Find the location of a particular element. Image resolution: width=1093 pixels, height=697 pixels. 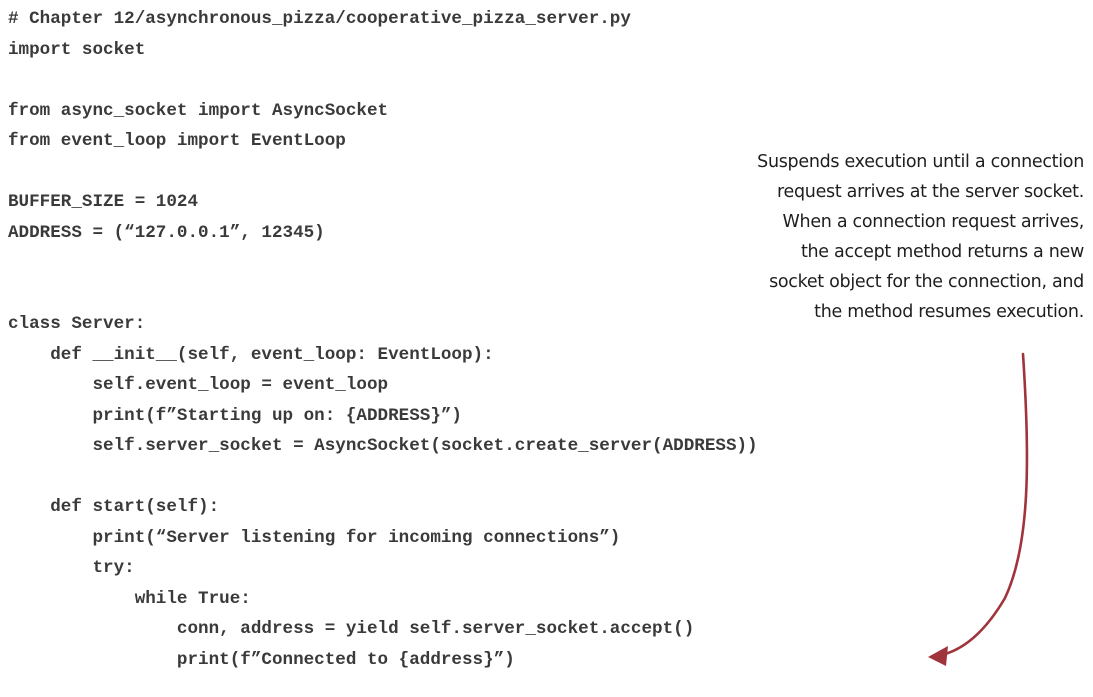

arrow-head is located at coordinates (938, 656).